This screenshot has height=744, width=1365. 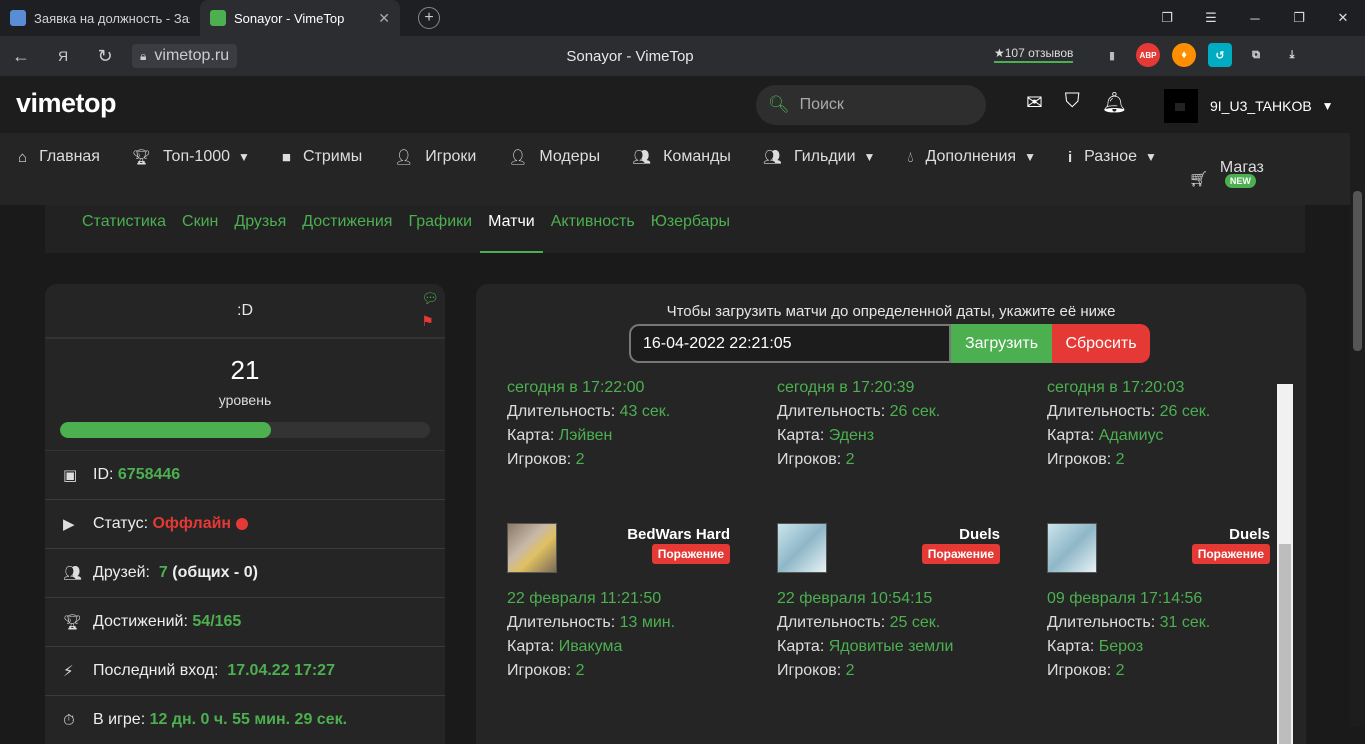 I want to click on match-date: сегодня в 17:20:39, so click(x=846, y=388).